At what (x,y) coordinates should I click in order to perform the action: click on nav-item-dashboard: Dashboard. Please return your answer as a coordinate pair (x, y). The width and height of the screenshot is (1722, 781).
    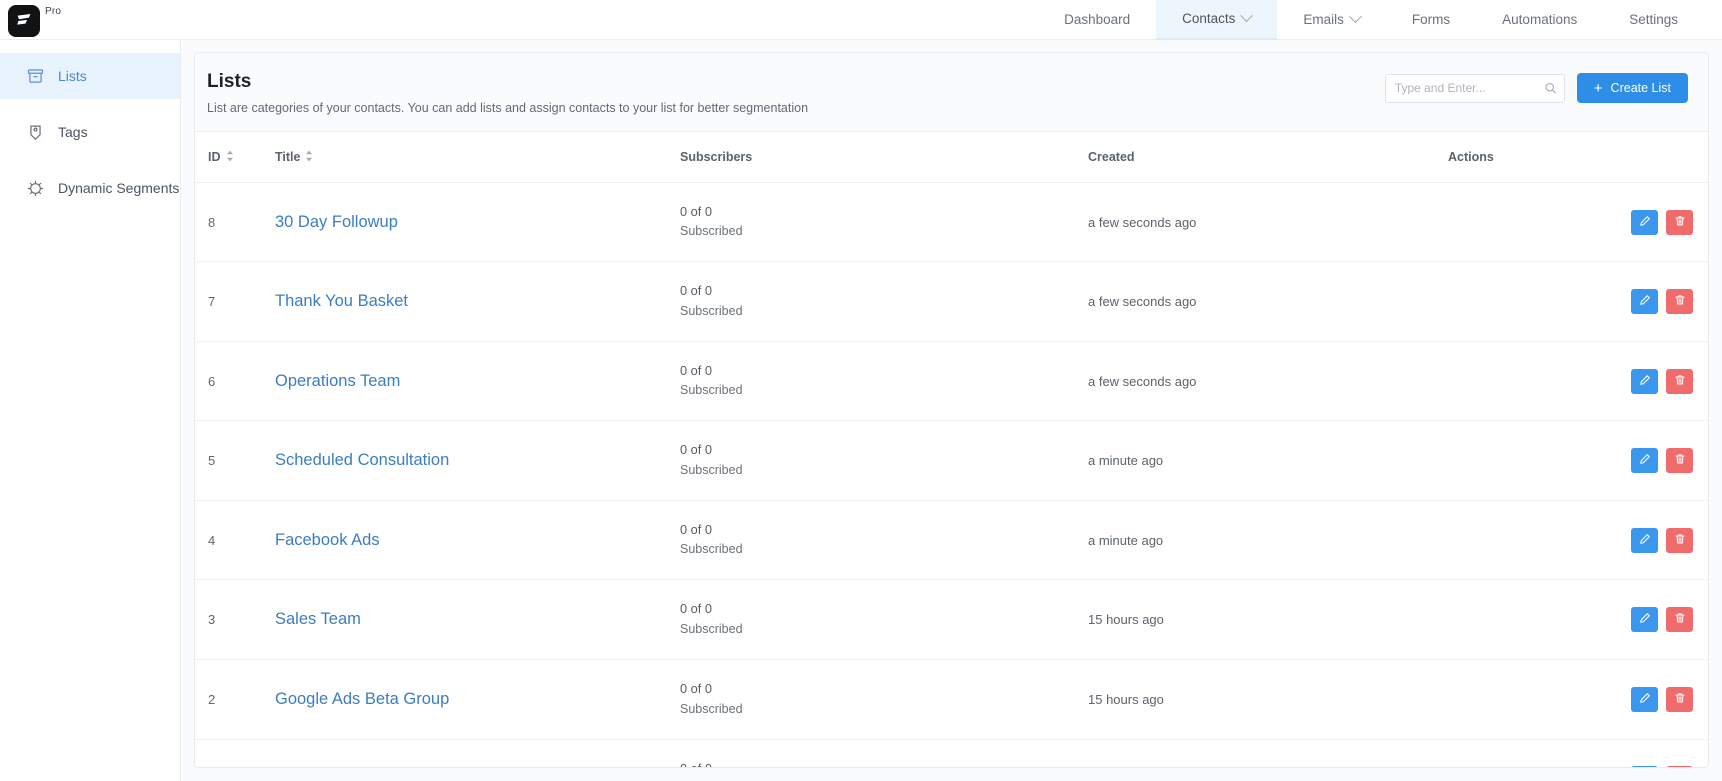
    Looking at the image, I should click on (1097, 20).